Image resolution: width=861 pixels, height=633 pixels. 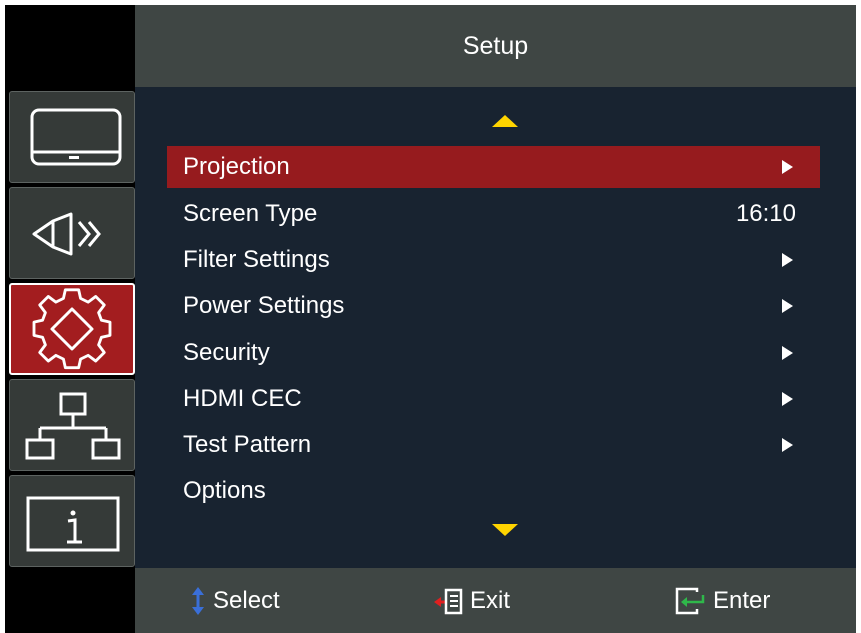 What do you see at coordinates (493, 445) in the screenshot?
I see `menu-item-test-pattern: Test Pattern` at bounding box center [493, 445].